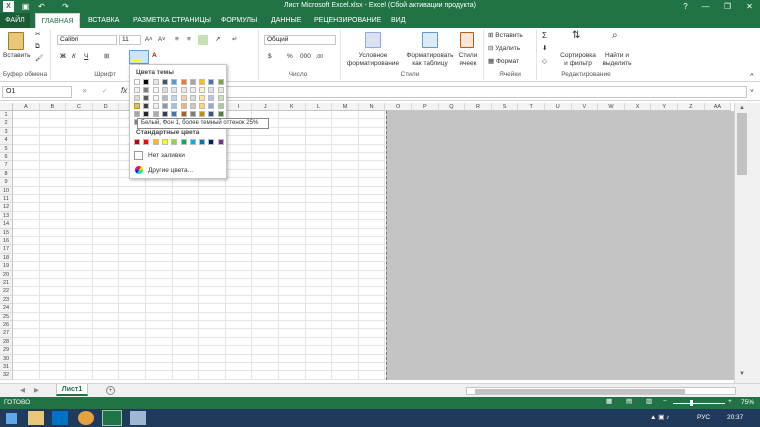  I want to click on row-header: 24, so click(6, 308).